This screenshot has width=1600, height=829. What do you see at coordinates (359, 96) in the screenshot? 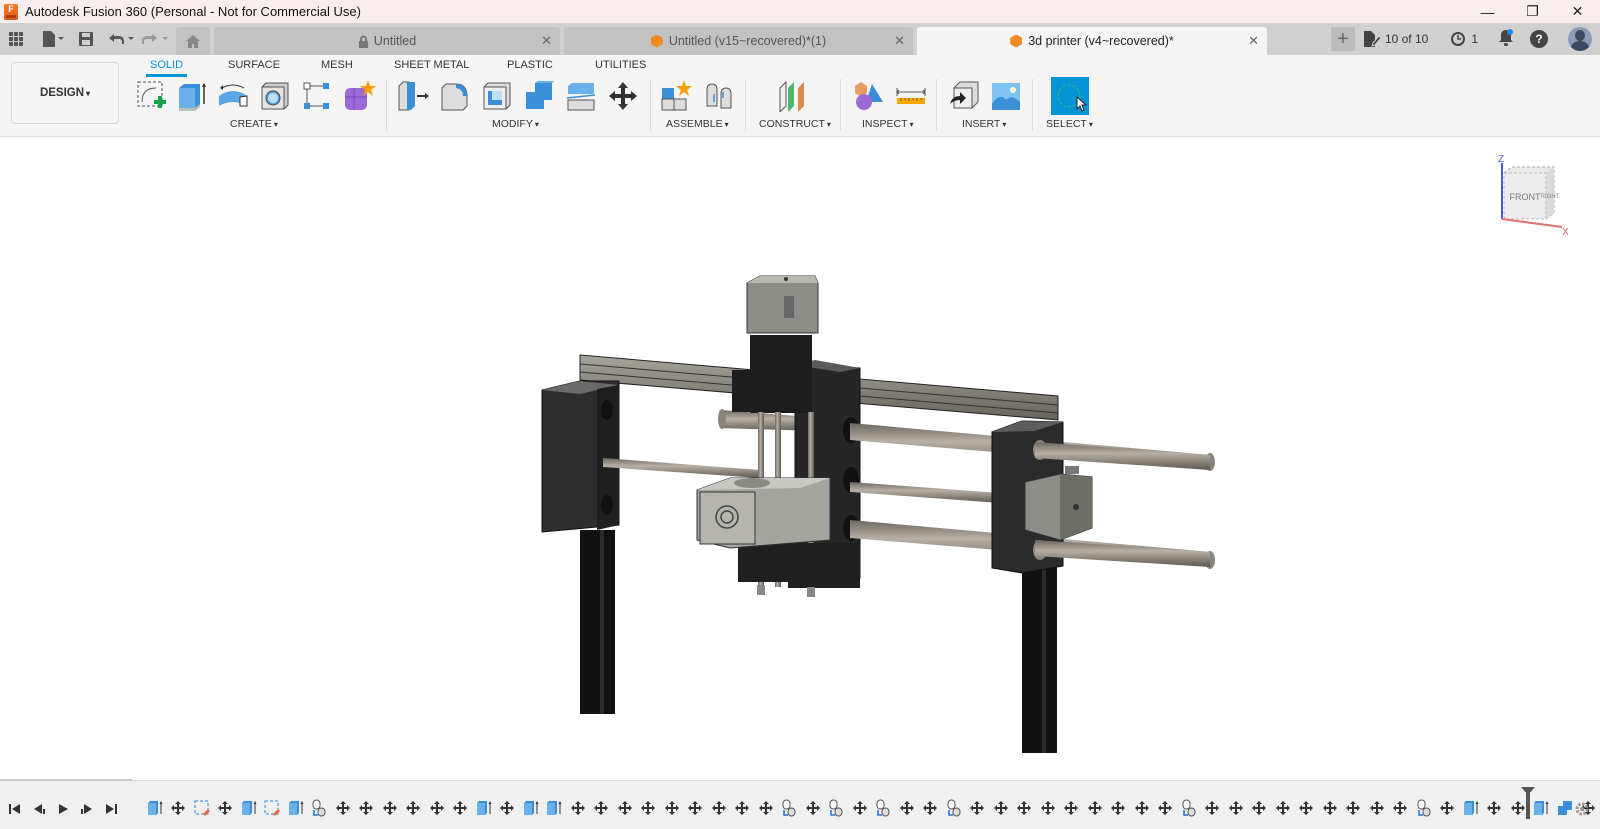
I see `create-form-button` at bounding box center [359, 96].